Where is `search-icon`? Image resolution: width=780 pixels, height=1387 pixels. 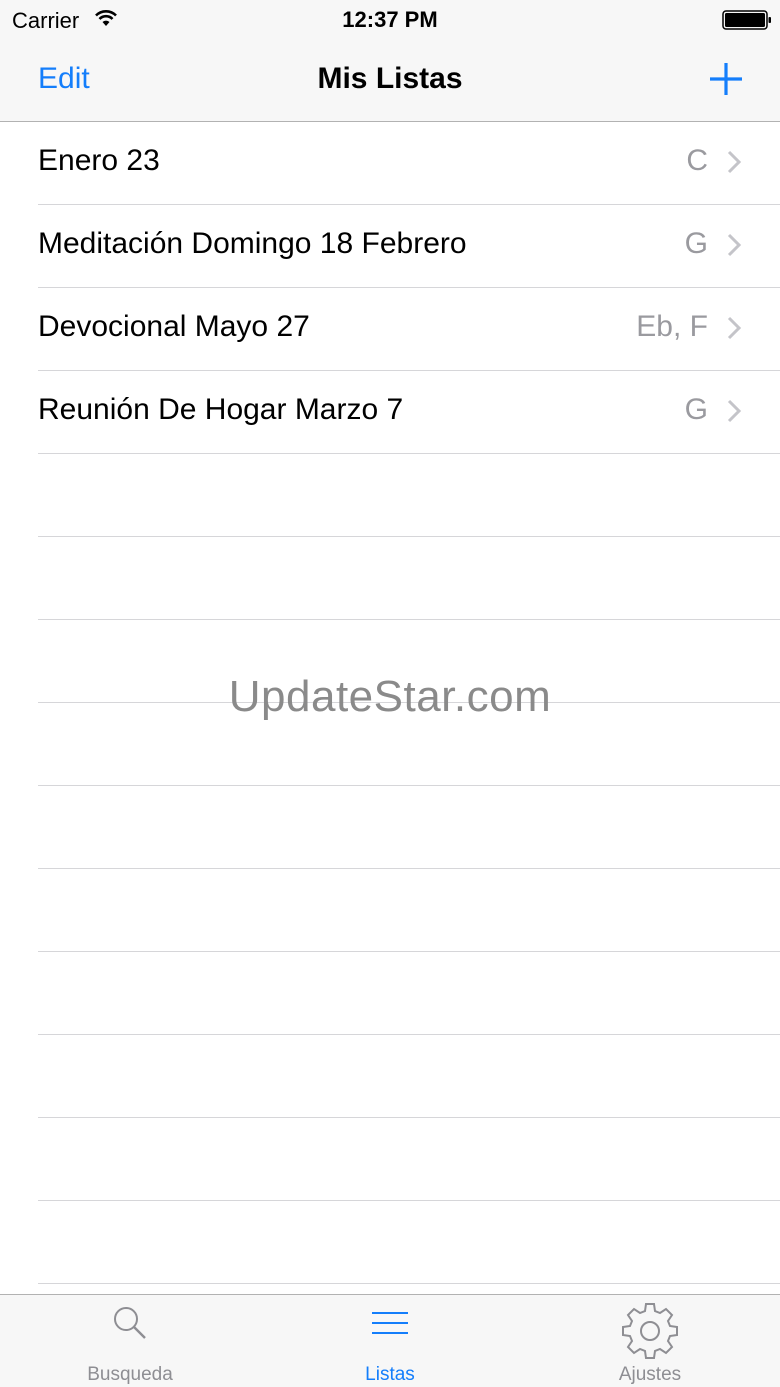
search-icon is located at coordinates (130, 1325).